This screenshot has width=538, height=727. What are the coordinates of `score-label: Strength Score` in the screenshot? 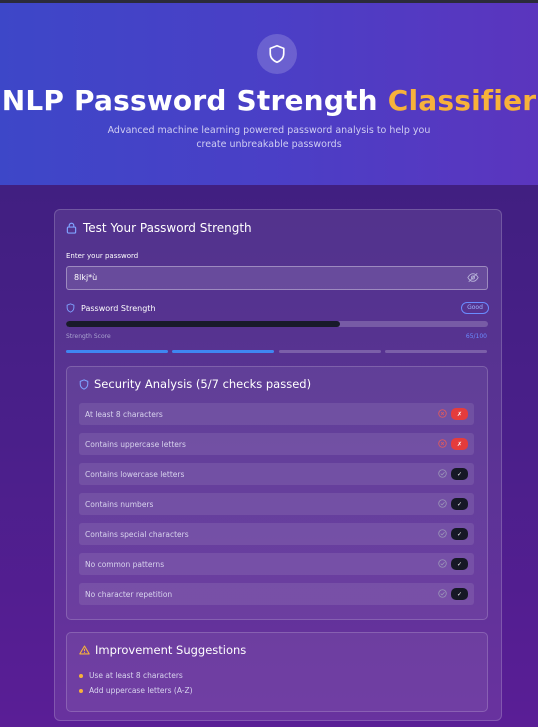 It's located at (88, 336).